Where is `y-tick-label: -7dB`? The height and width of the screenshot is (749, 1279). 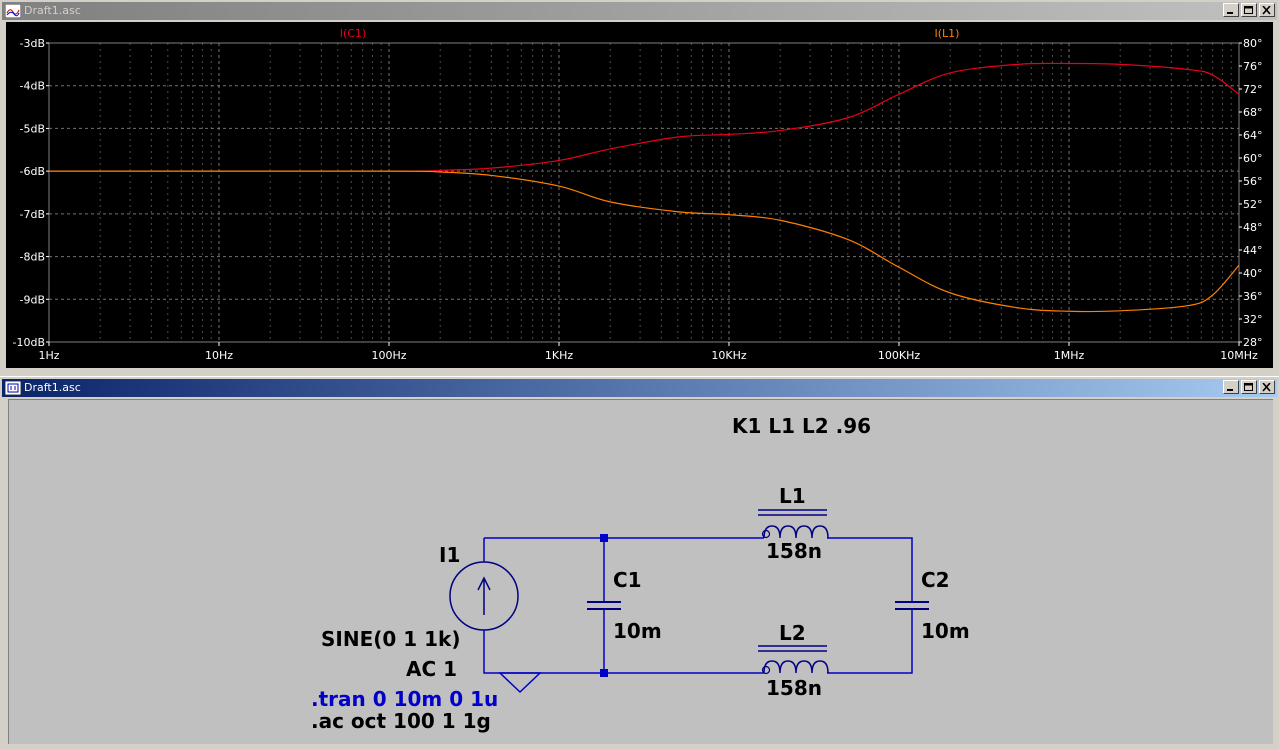 y-tick-label: -7dB is located at coordinates (33, 214).